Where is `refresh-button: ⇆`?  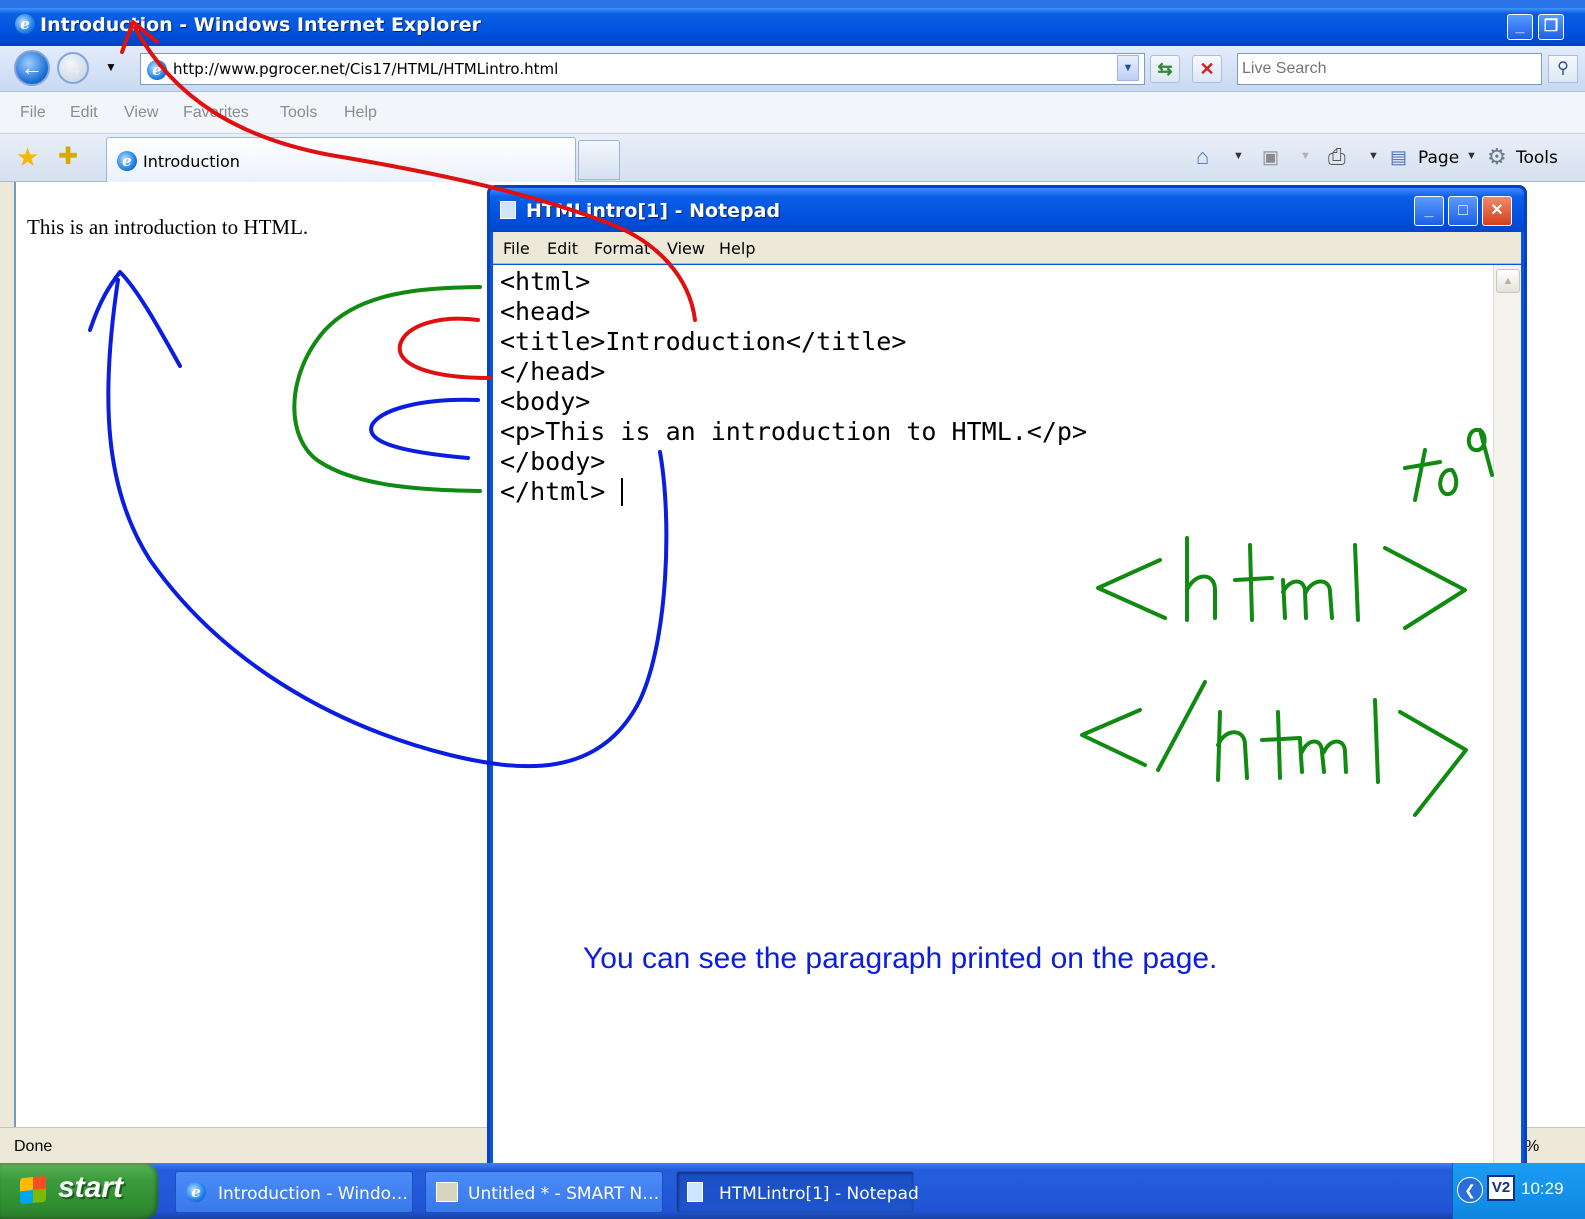 refresh-button: ⇆ is located at coordinates (1165, 69).